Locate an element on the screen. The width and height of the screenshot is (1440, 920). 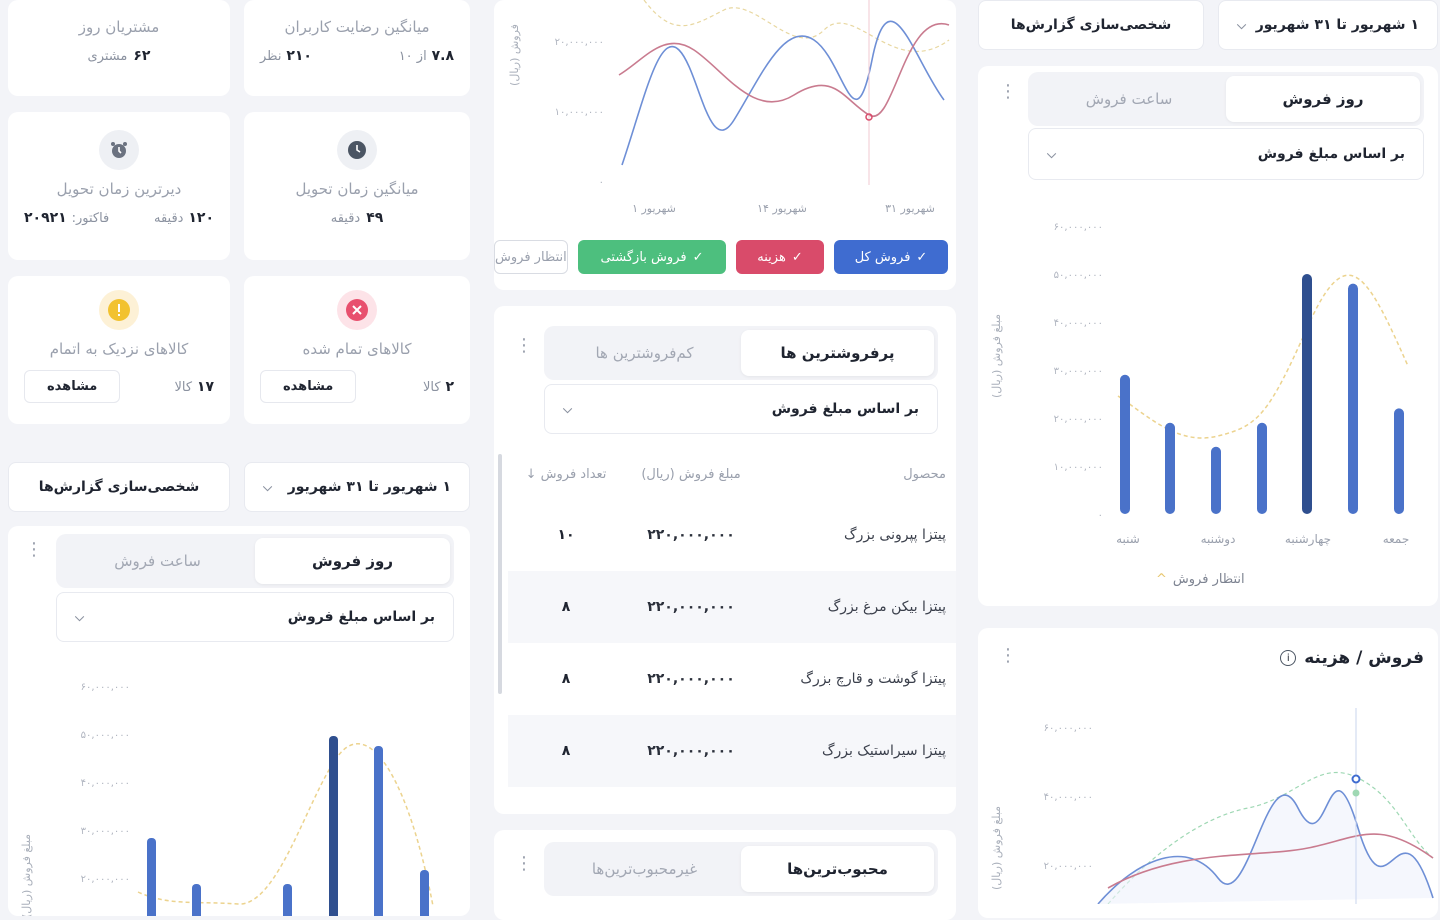
tab-best-sellers: پرفروشترین ها is located at coordinates (837, 353).